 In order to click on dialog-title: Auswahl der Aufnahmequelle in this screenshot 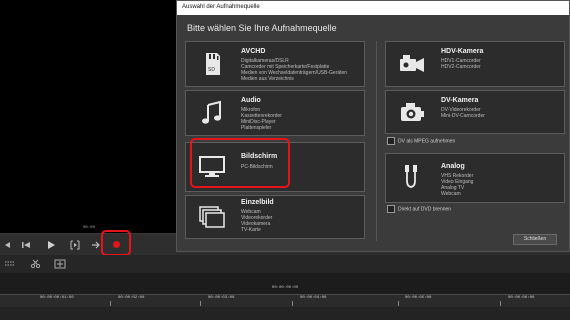, I will do `click(221, 7)`.